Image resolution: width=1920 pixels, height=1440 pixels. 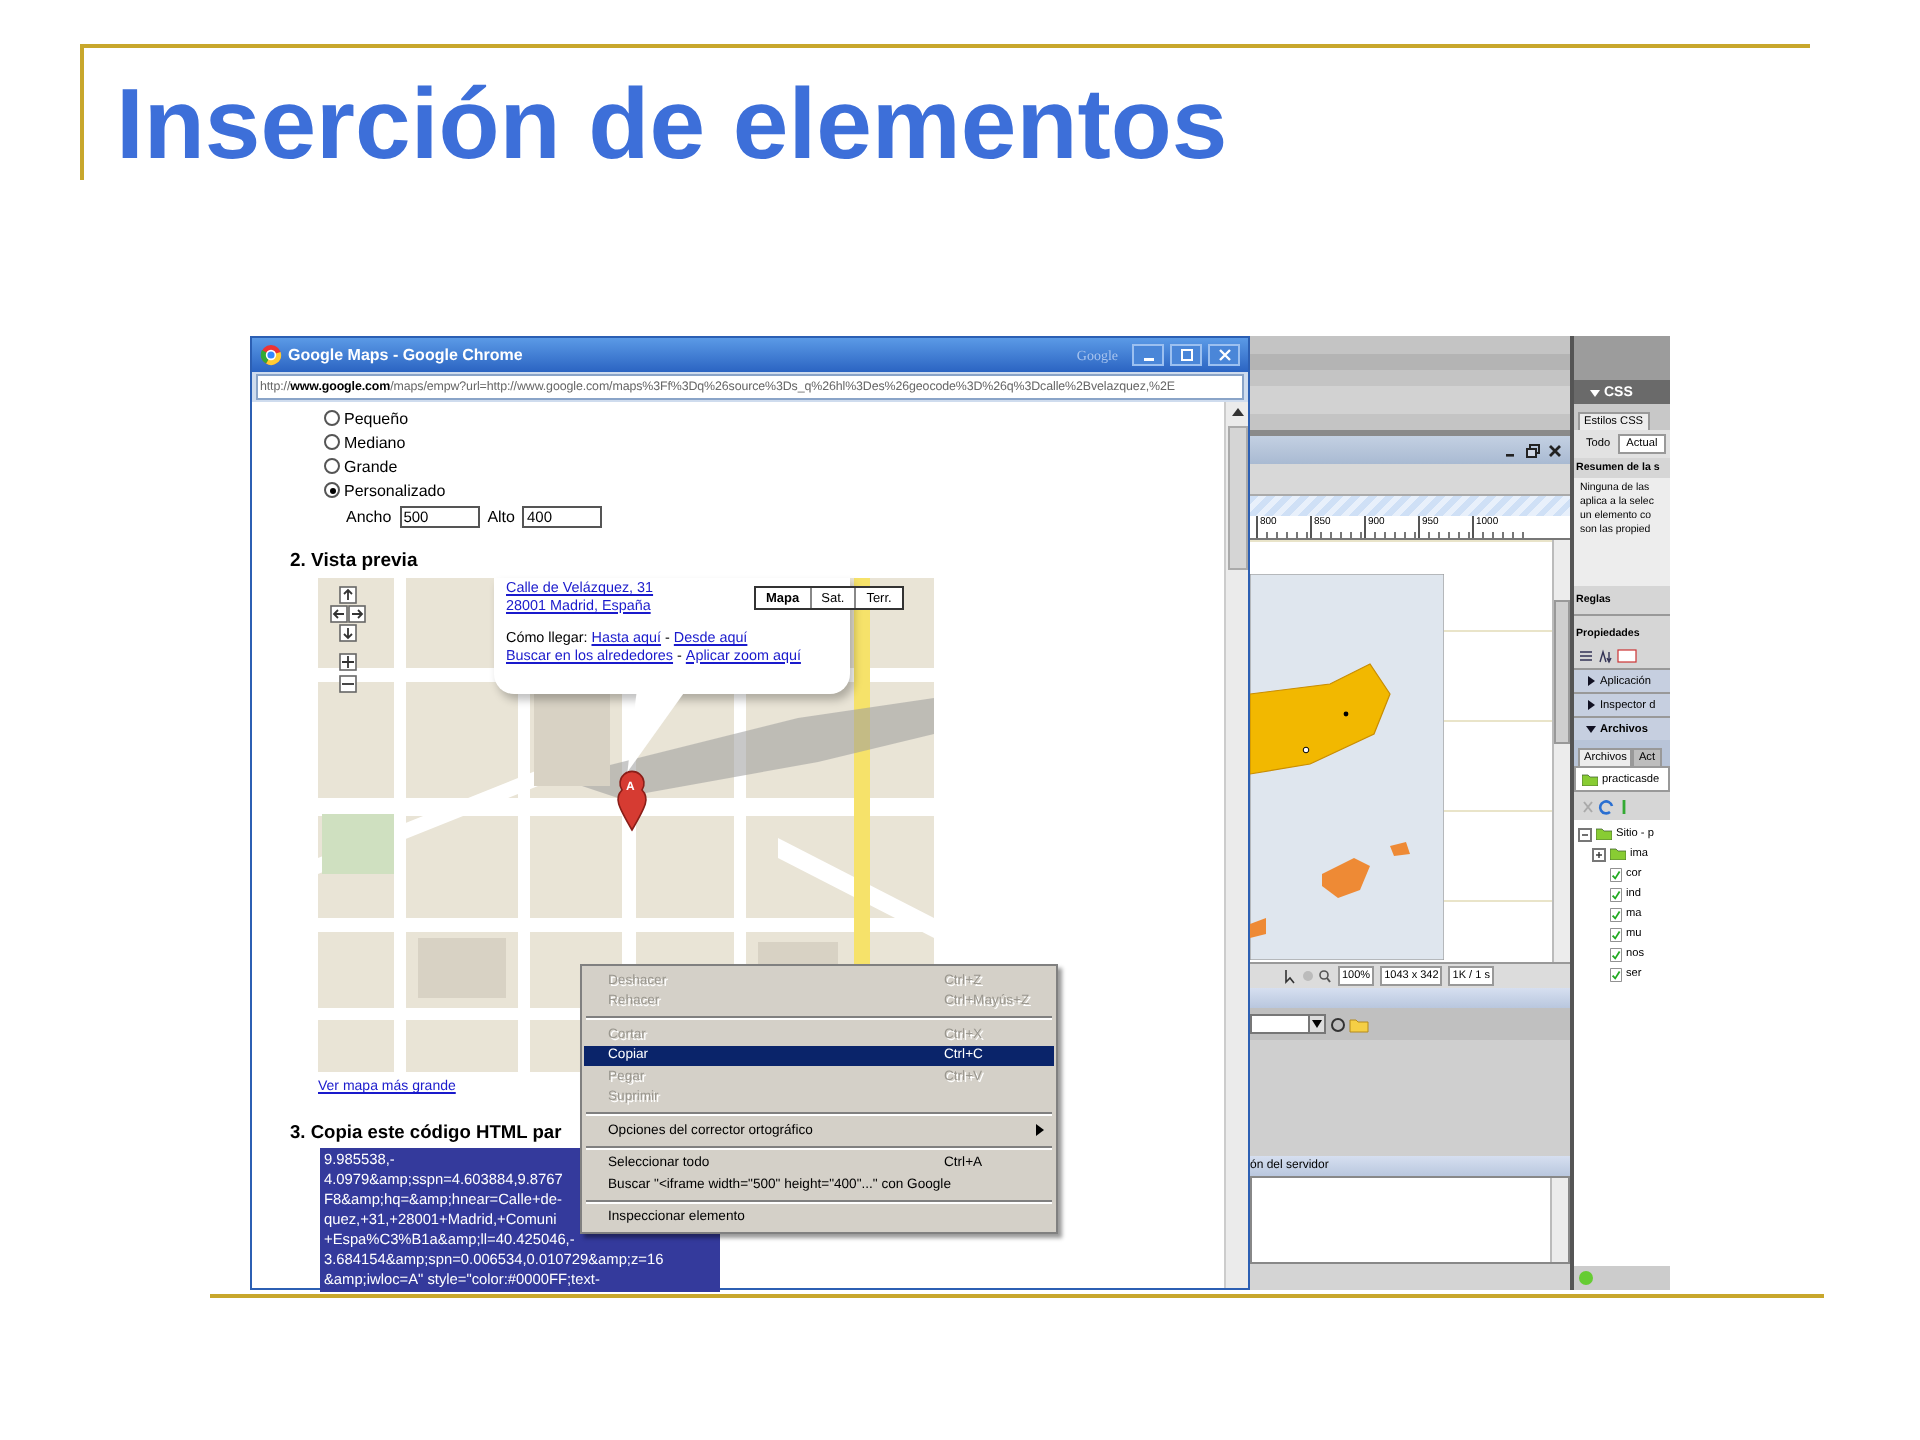 What do you see at coordinates (1350, 1024) in the screenshot?
I see `target-folder-icon` at bounding box center [1350, 1024].